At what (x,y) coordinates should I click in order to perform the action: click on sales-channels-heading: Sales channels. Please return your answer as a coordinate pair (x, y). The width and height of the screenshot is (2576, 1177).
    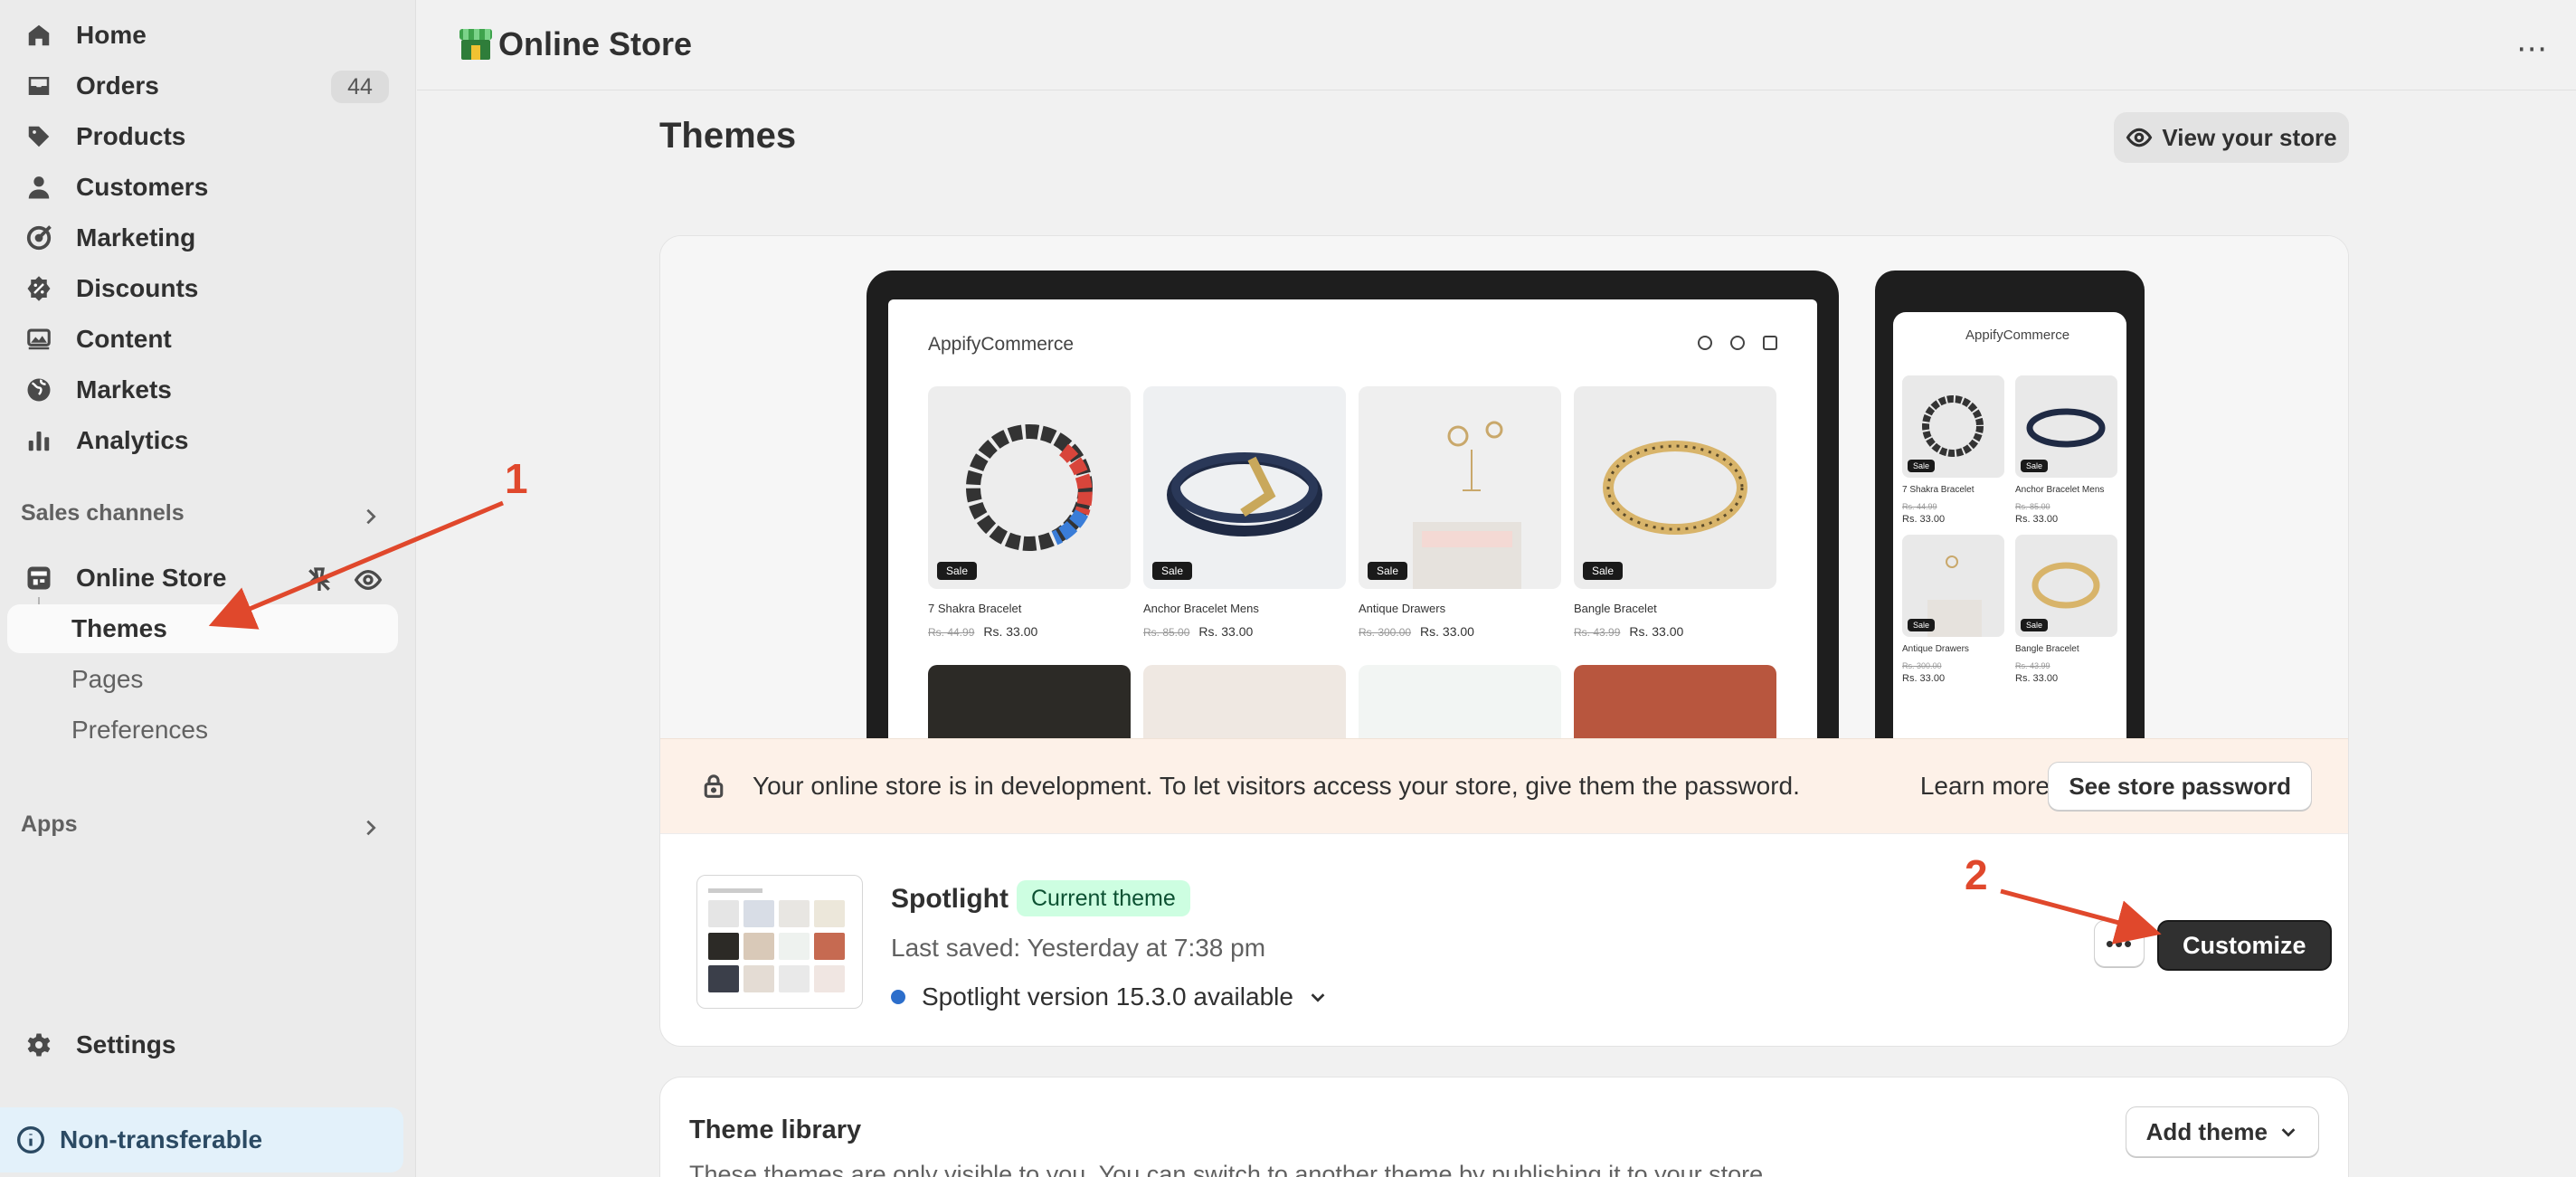
    Looking at the image, I should click on (103, 513).